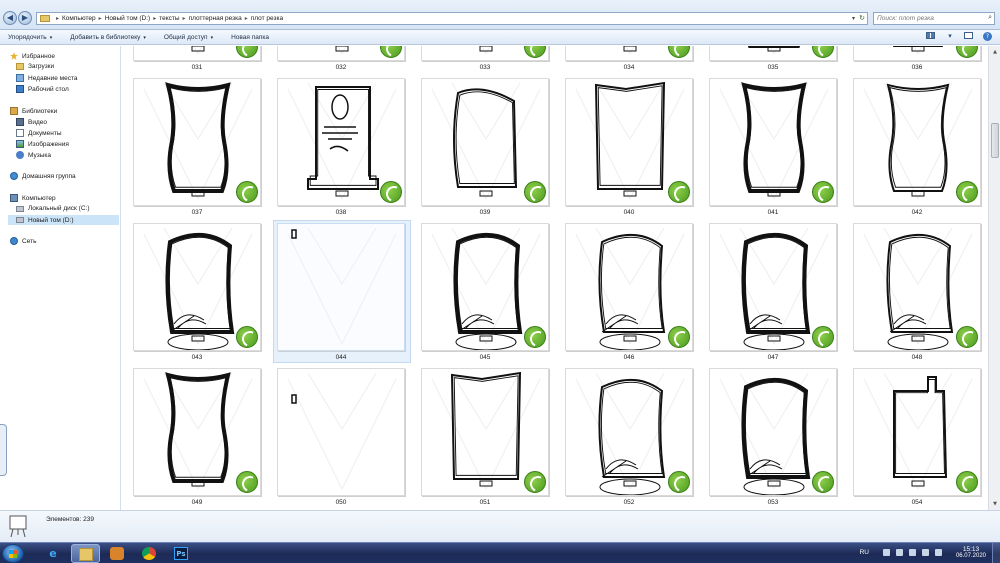 This screenshot has height=563, width=1000. What do you see at coordinates (18, 526) in the screenshot?
I see `easel-icon` at bounding box center [18, 526].